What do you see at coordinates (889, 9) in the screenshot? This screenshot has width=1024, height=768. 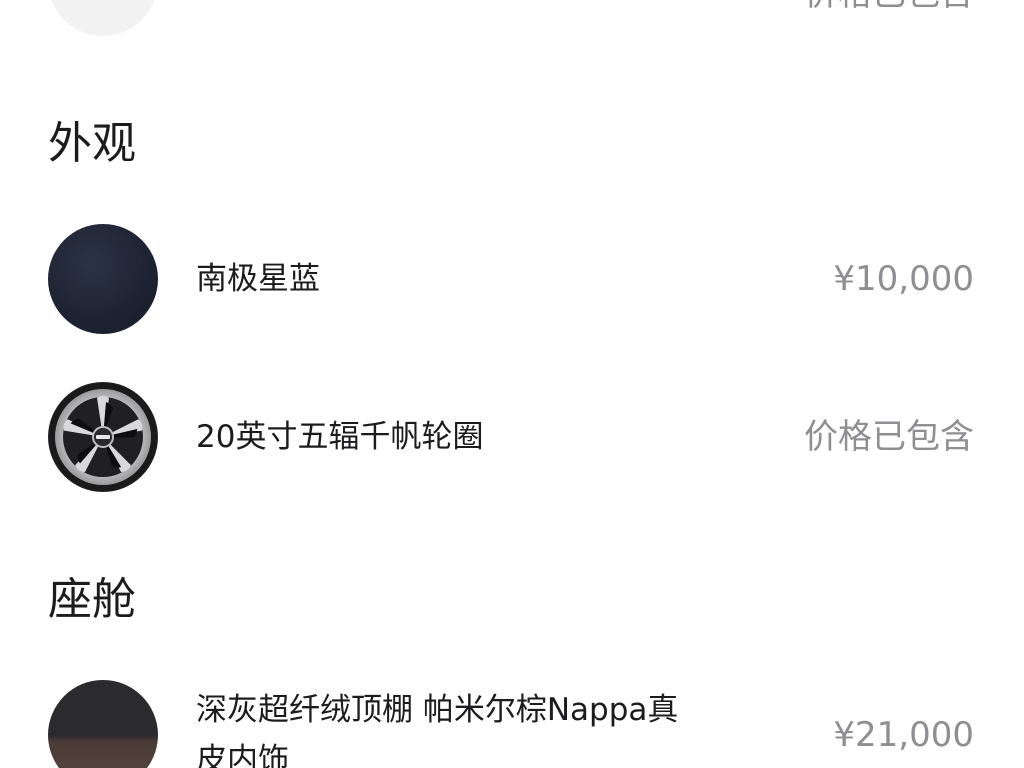 I see `option-price: 价格已包含` at bounding box center [889, 9].